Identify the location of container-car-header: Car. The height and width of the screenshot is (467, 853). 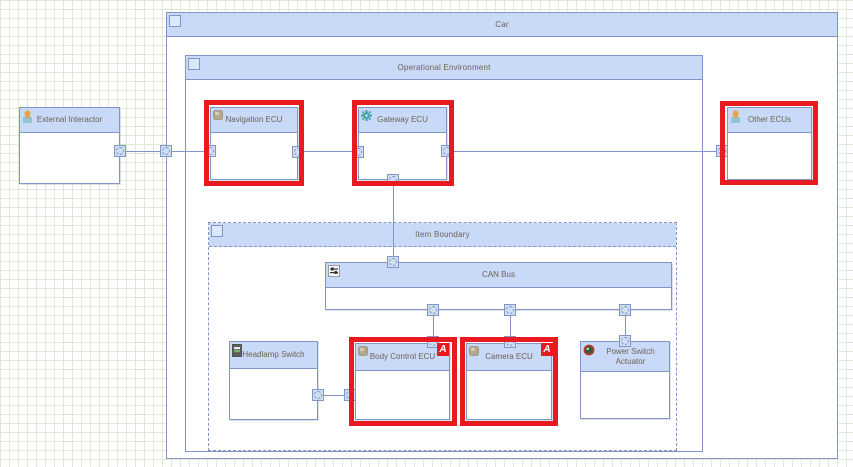
(502, 25).